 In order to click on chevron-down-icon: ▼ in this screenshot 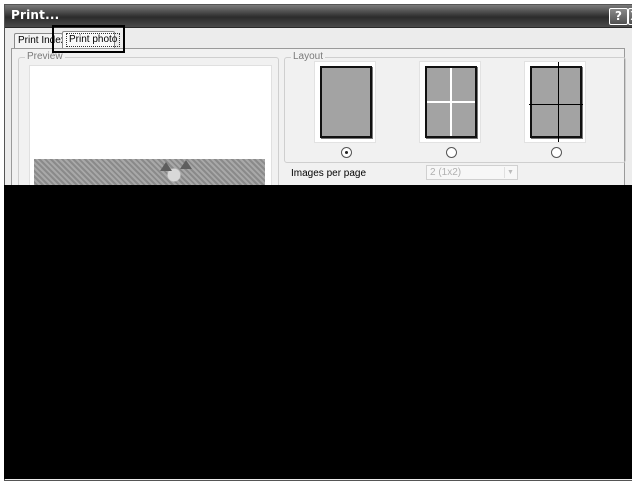, I will do `click(510, 172)`.